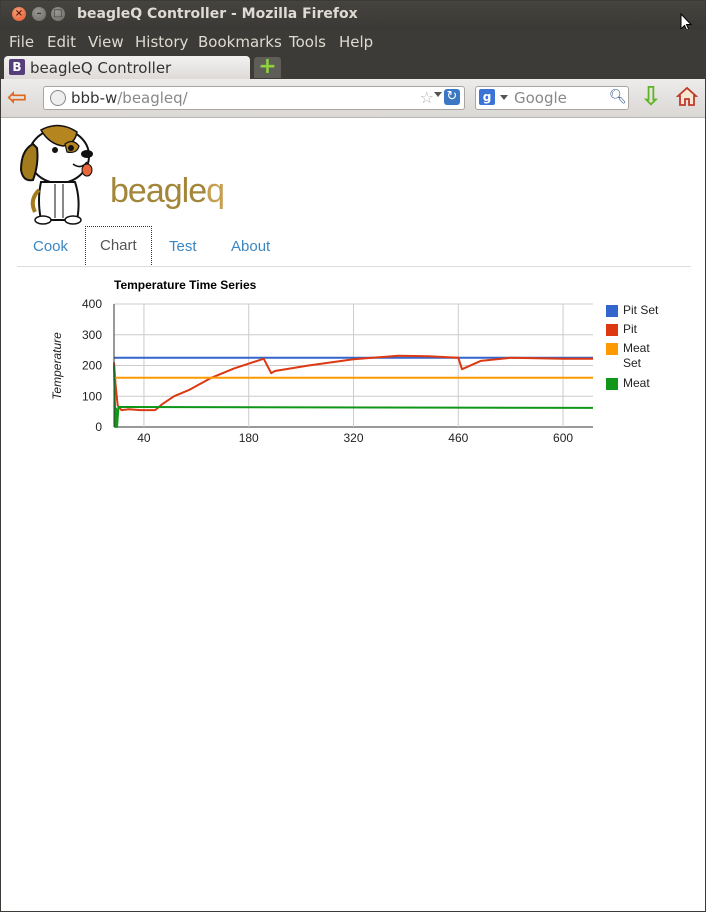  I want to click on legend-label: Pit Set, so click(641, 310).